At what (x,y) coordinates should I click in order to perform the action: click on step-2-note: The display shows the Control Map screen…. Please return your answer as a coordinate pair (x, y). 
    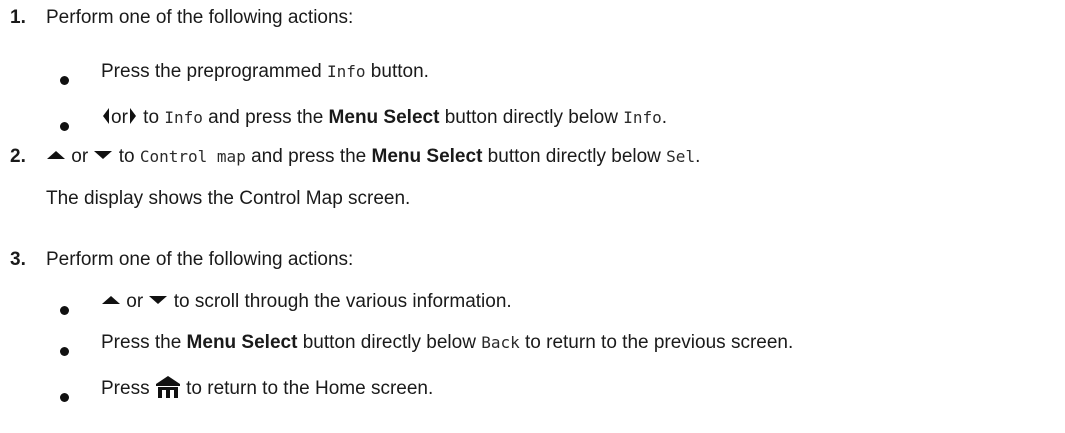
    Looking at the image, I should click on (228, 198).